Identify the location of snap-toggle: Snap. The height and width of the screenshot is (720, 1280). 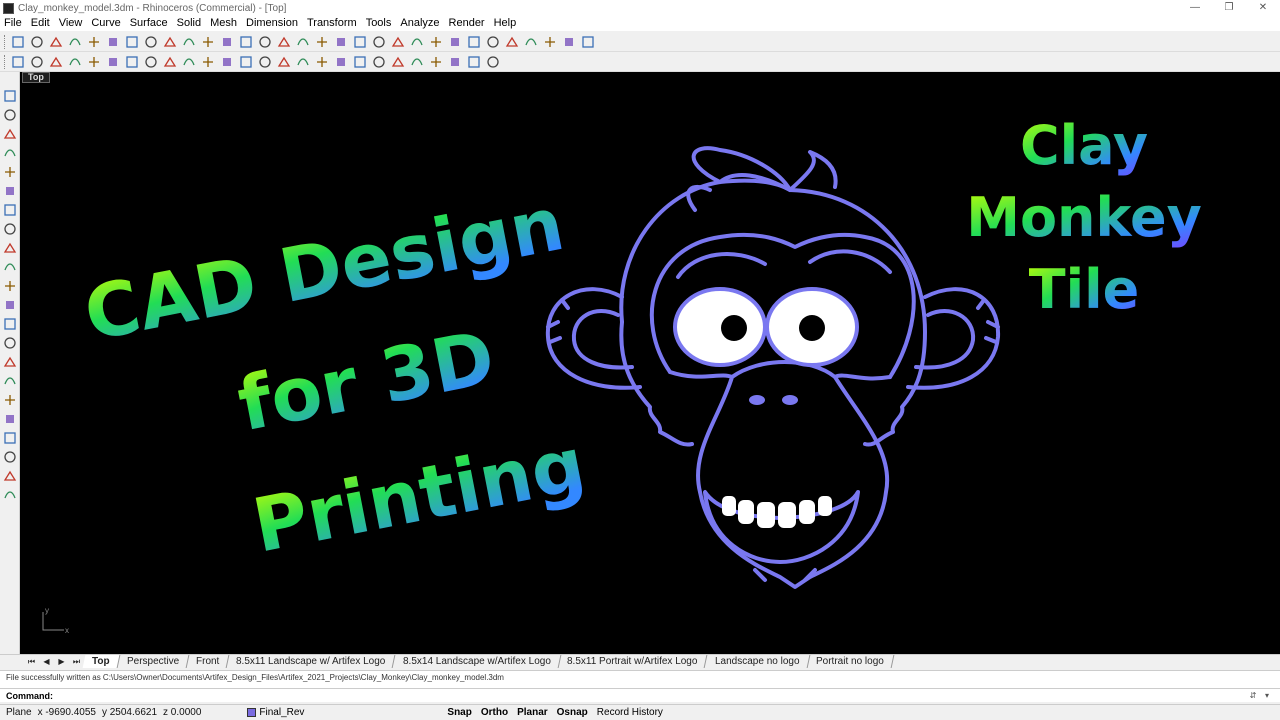
(459, 712).